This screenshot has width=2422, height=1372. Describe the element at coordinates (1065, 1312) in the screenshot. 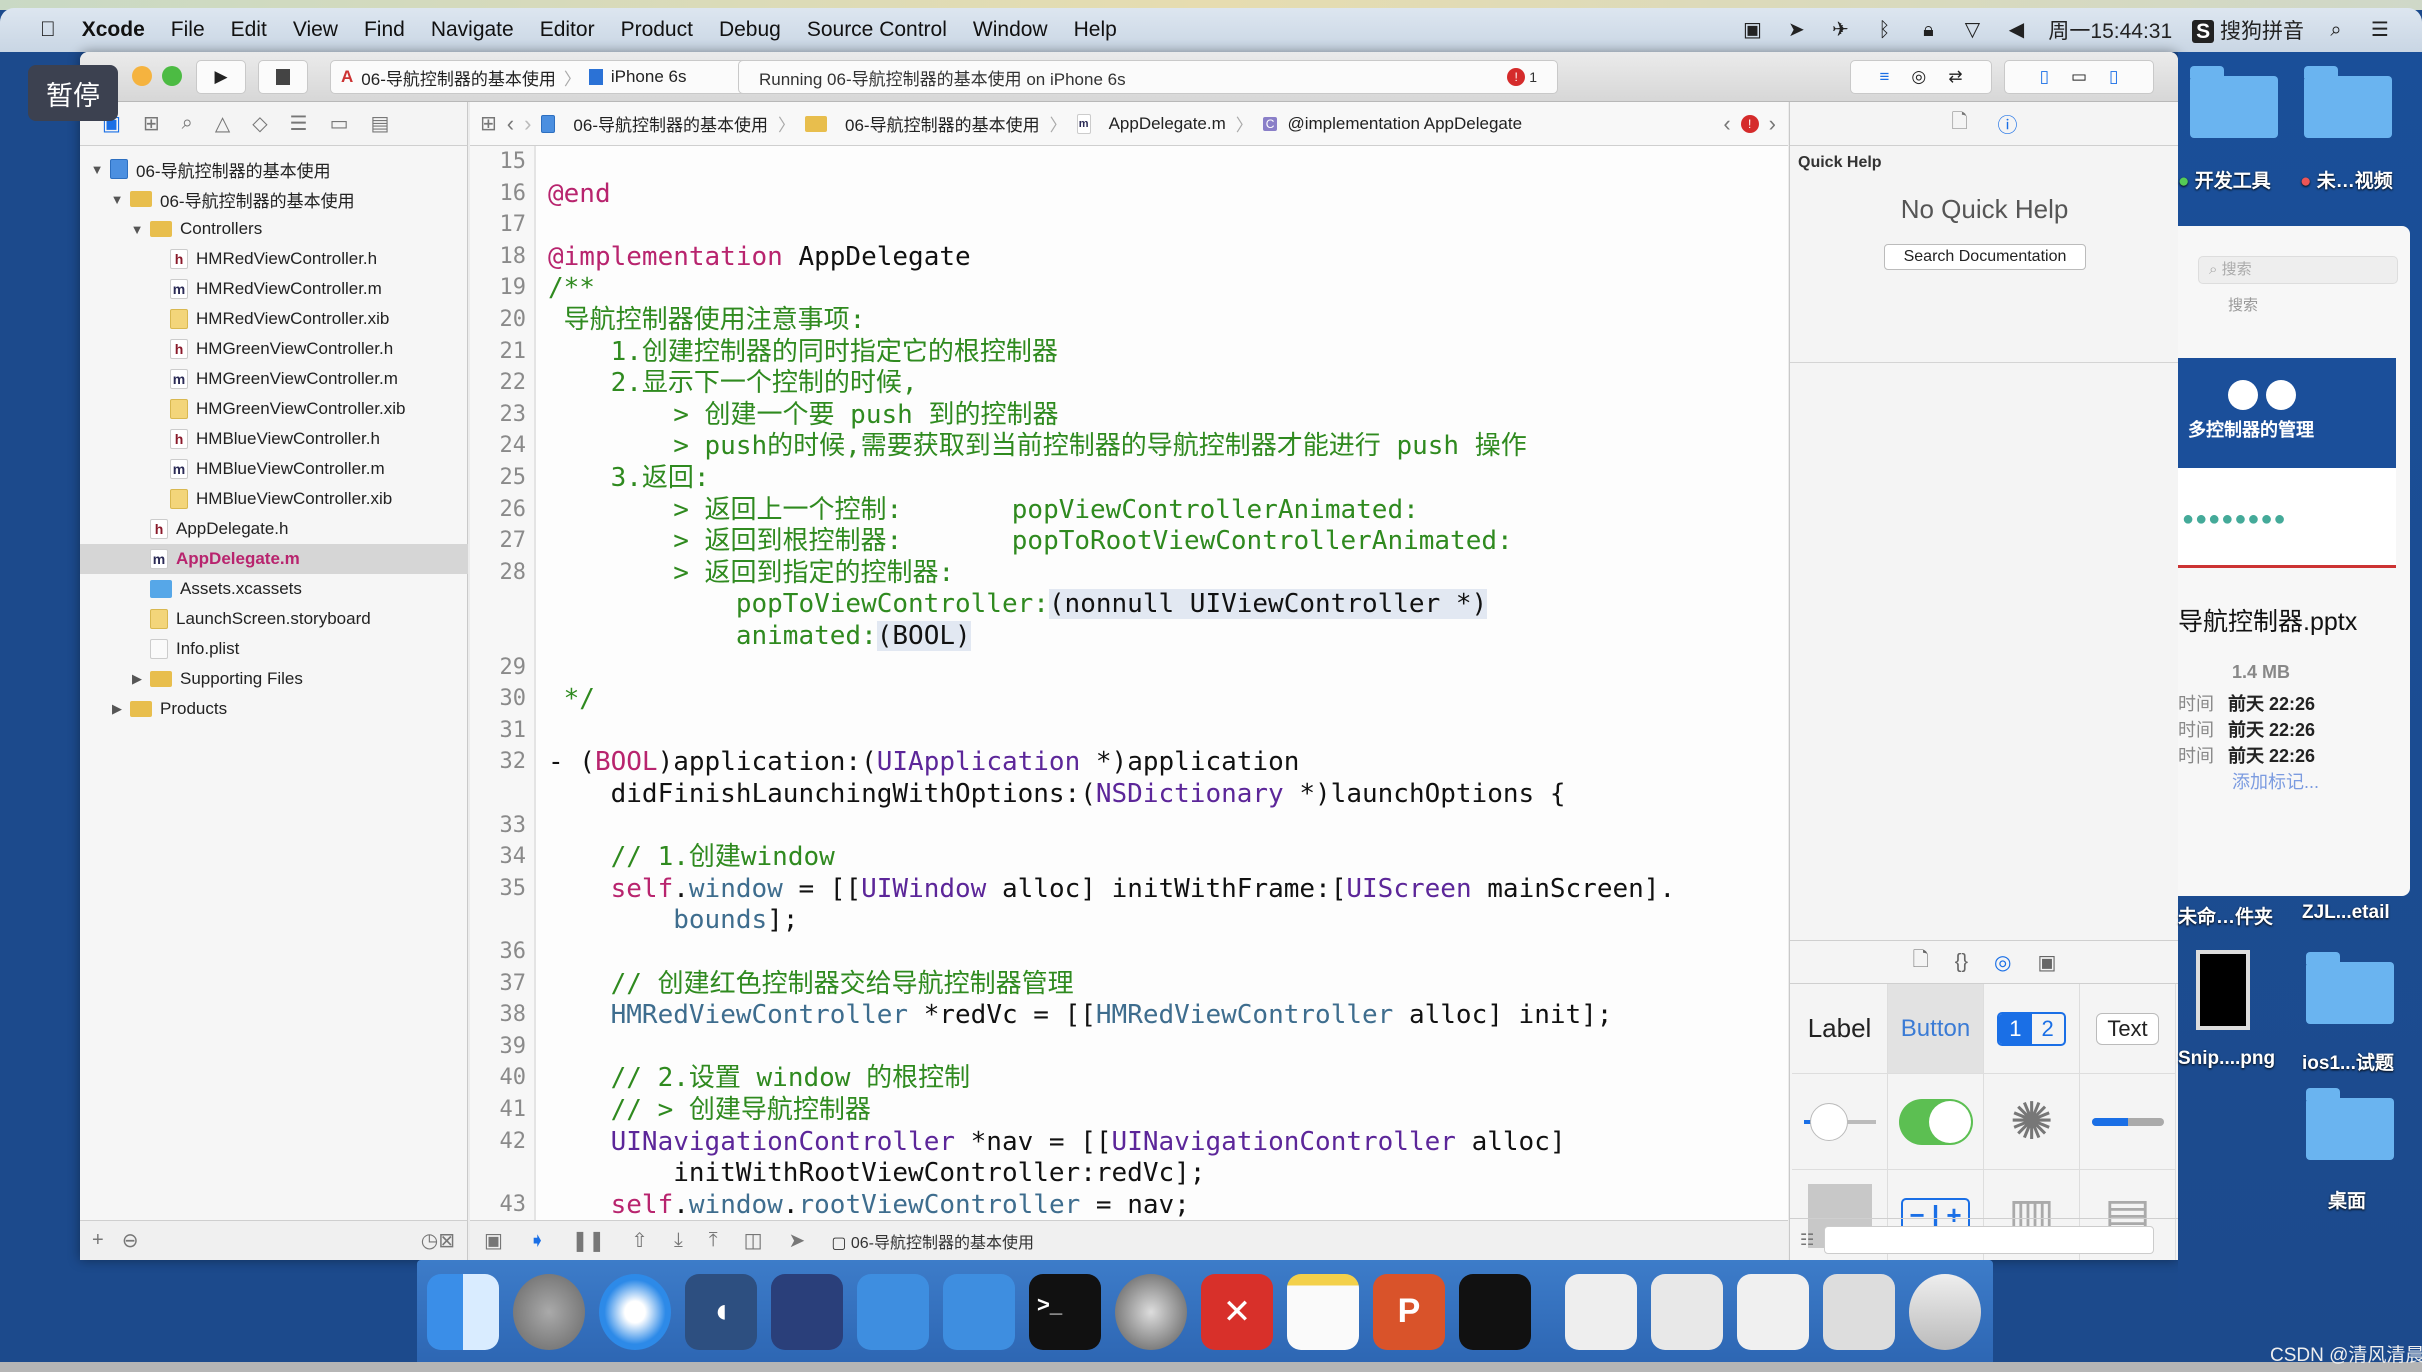

I see `dock-terminal-icon: >_` at that location.